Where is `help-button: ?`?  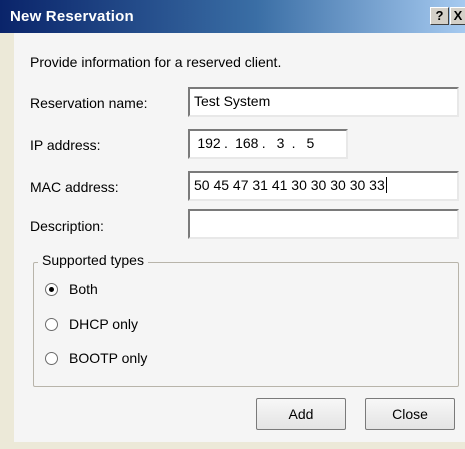 help-button: ? is located at coordinates (439, 16).